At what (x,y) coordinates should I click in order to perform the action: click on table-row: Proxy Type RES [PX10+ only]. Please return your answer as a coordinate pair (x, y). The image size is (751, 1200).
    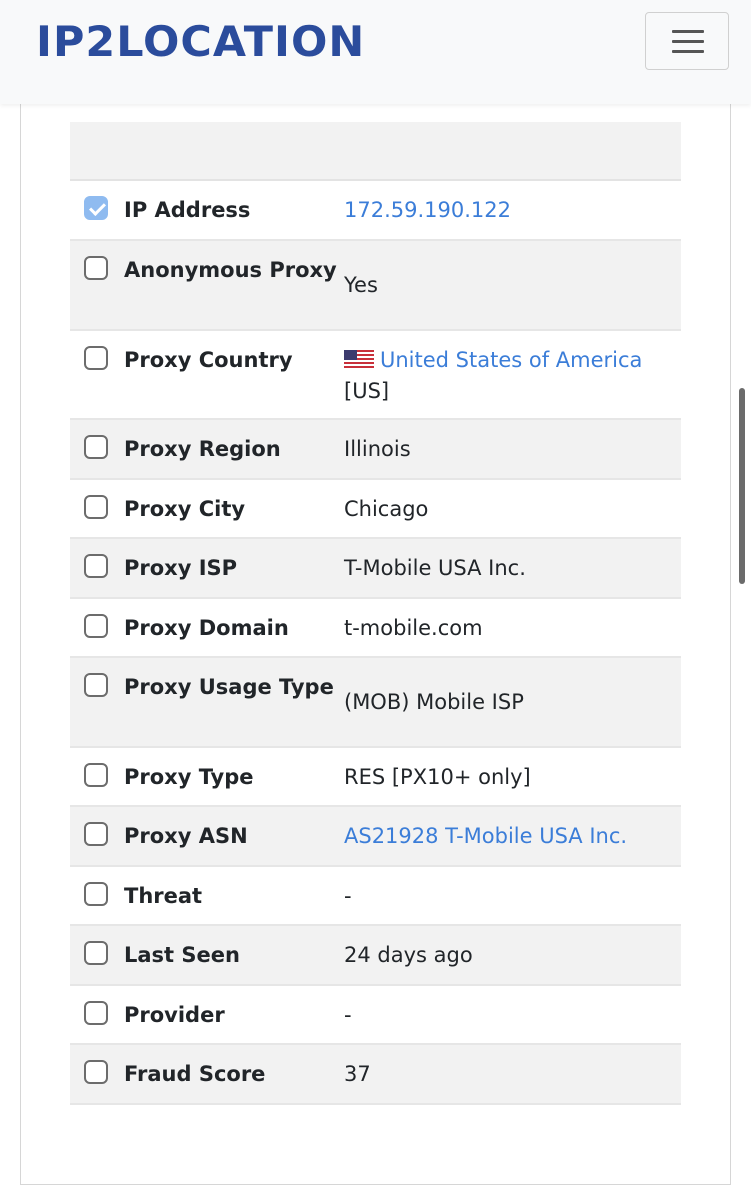
    Looking at the image, I should click on (375, 777).